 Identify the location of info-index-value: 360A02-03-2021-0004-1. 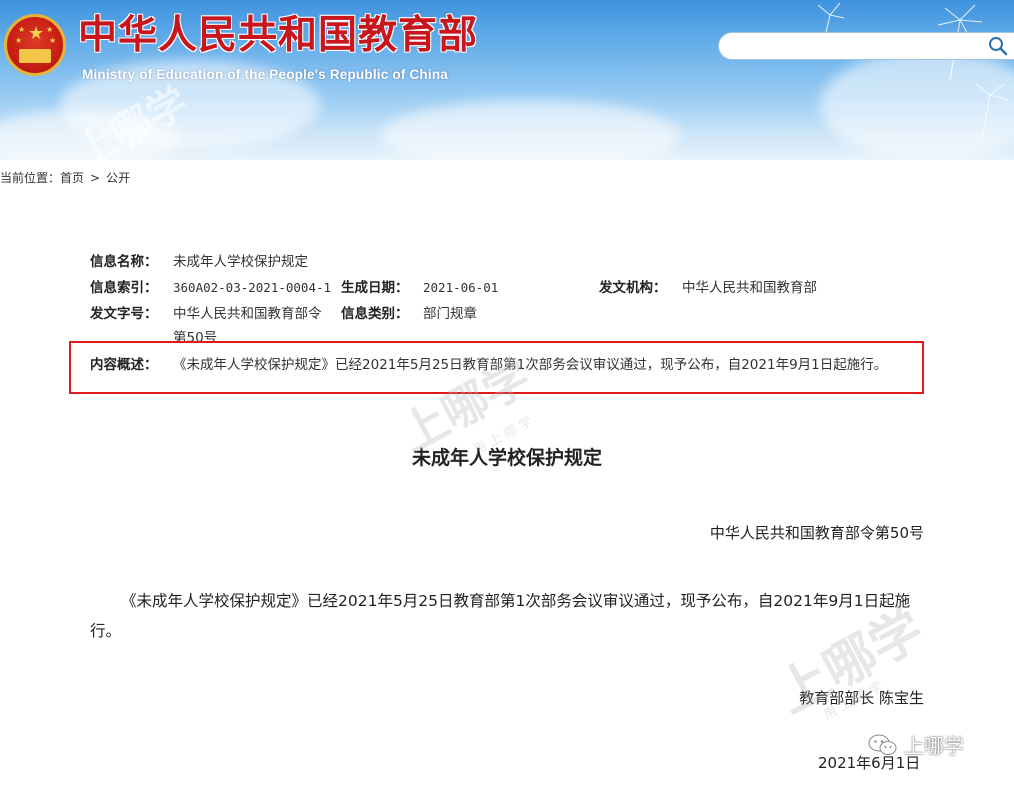
(252, 287).